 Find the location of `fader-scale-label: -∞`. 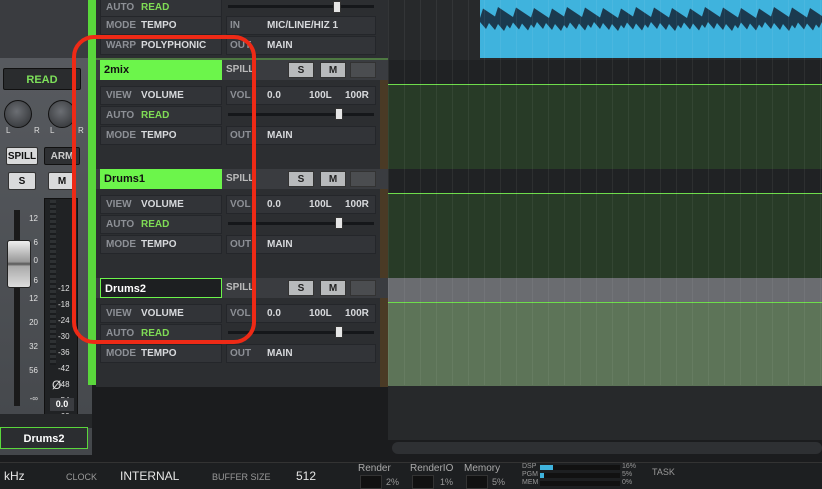

fader-scale-label: -∞ is located at coordinates (33, 398).